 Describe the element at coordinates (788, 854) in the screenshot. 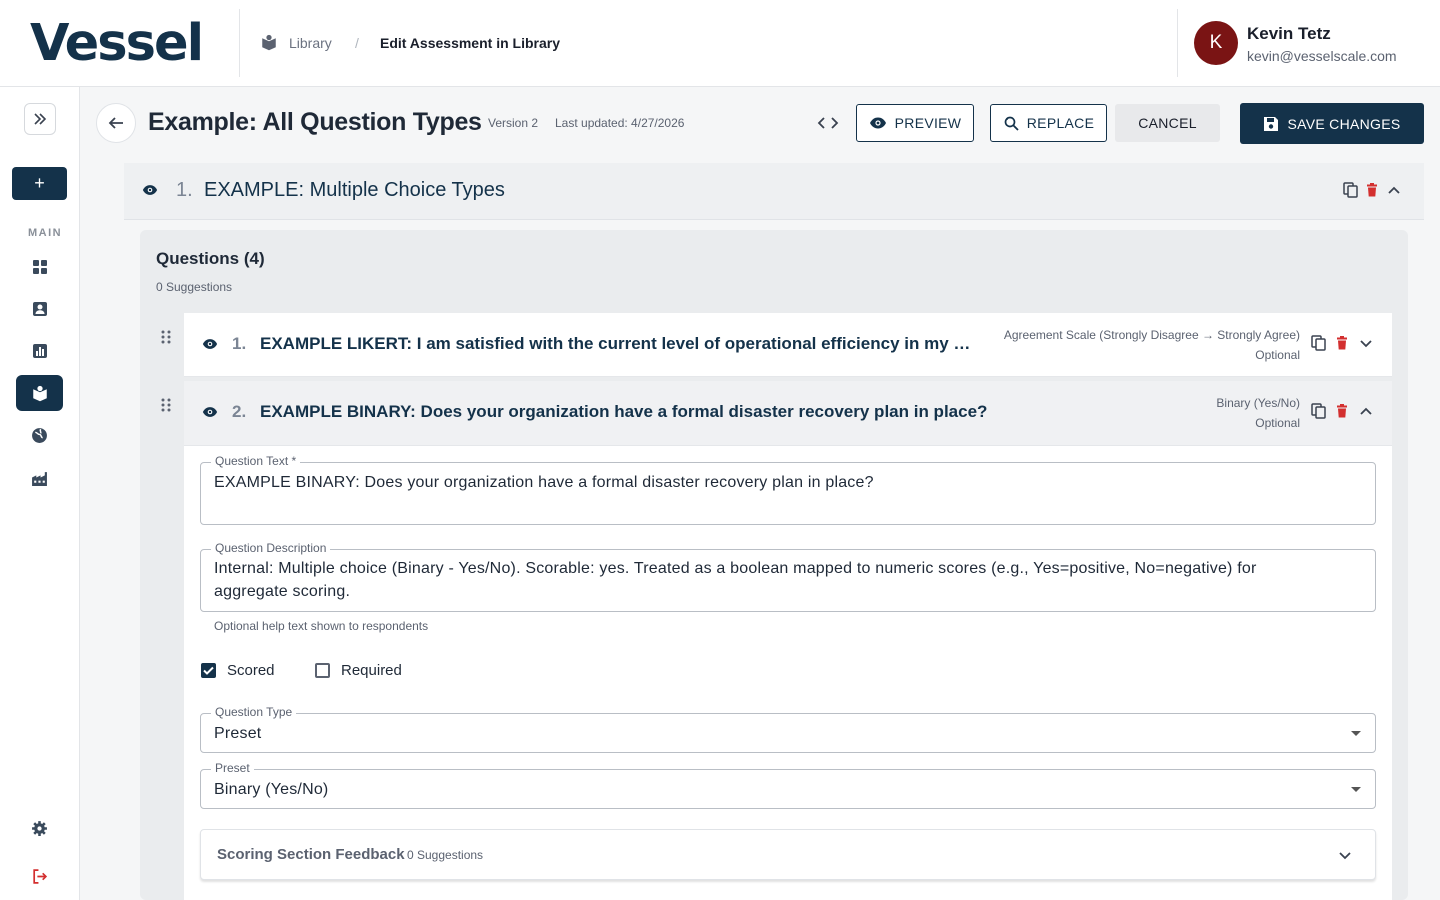

I see `scoring-feedback-accordion: Scoring Section Feedback 0 Suggestions` at that location.